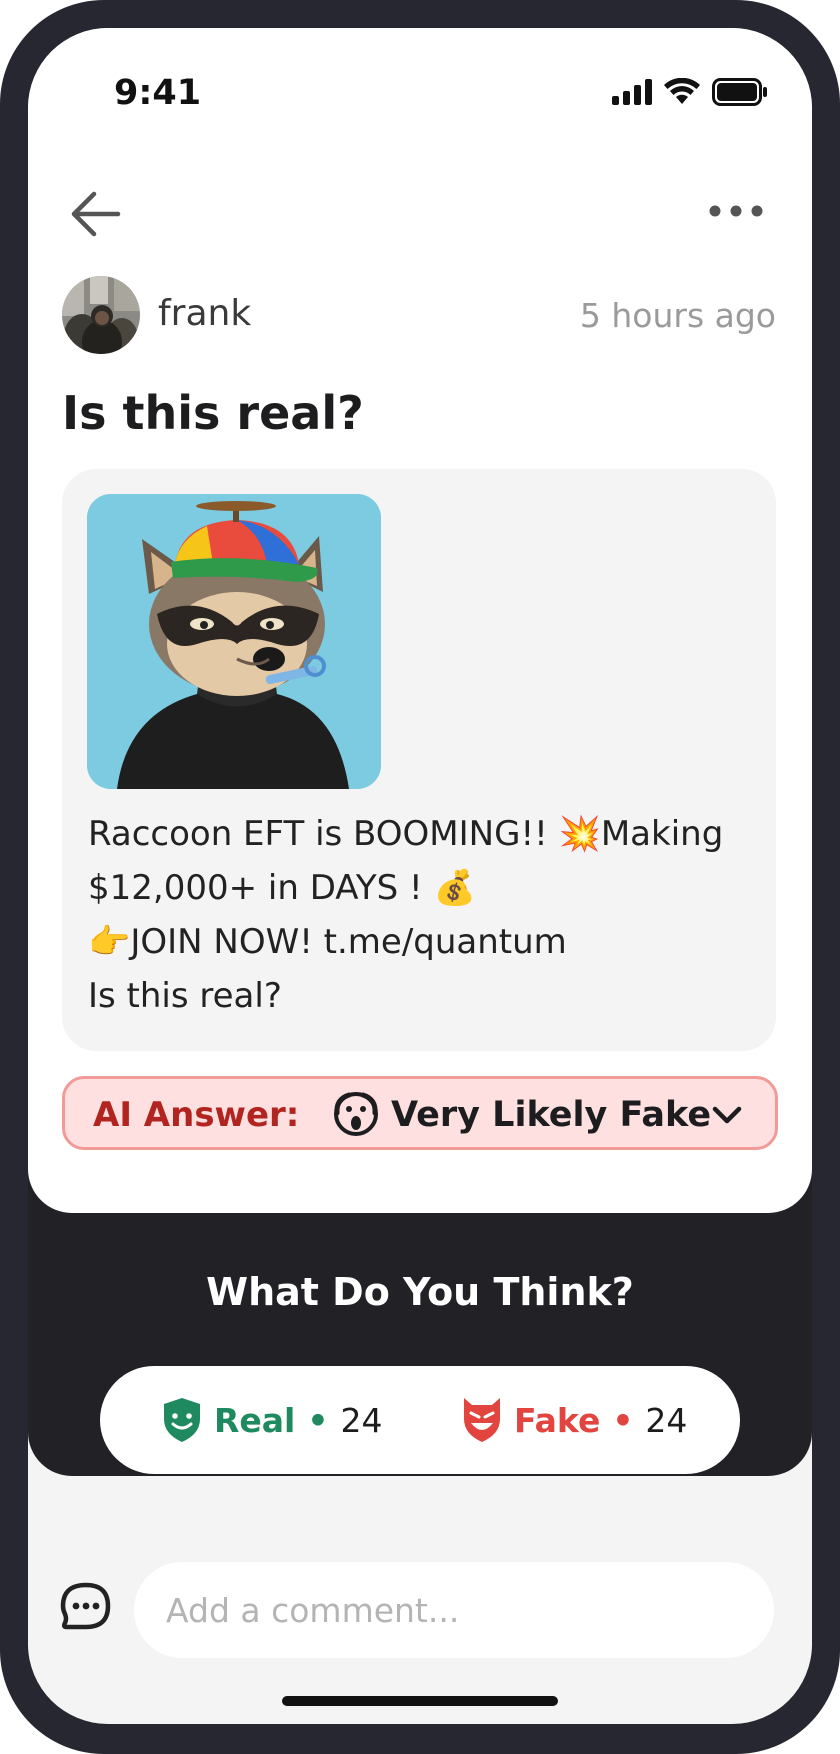 The height and width of the screenshot is (1754, 840). What do you see at coordinates (101, 315) in the screenshot?
I see `avatar` at bounding box center [101, 315].